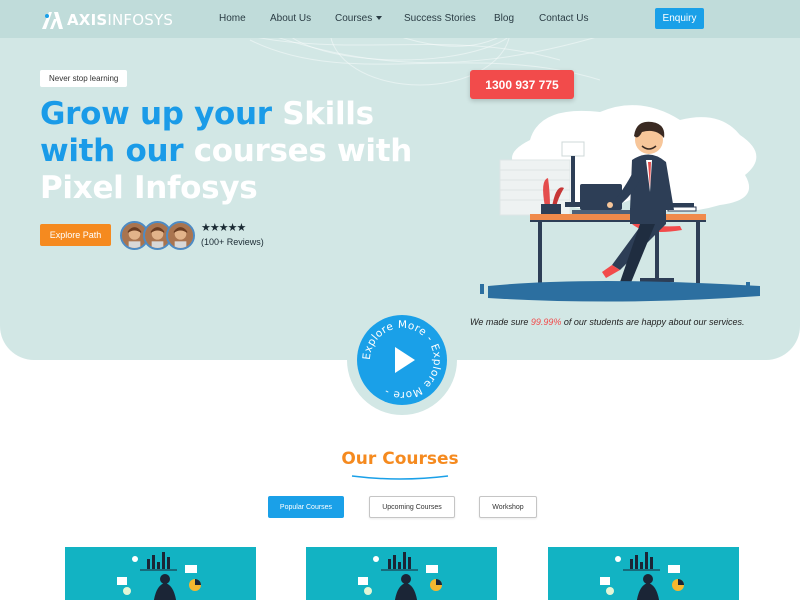 The image size is (800, 600). I want to click on student-avatars, so click(157, 235).